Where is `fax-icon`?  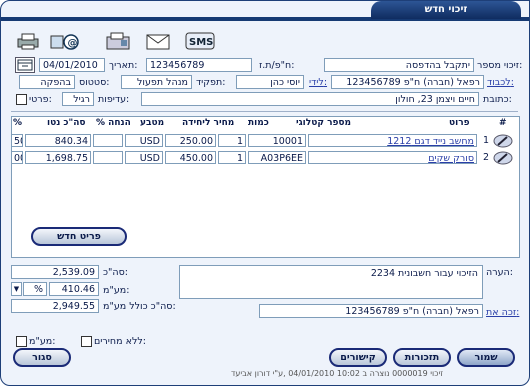 fax-icon is located at coordinates (118, 41).